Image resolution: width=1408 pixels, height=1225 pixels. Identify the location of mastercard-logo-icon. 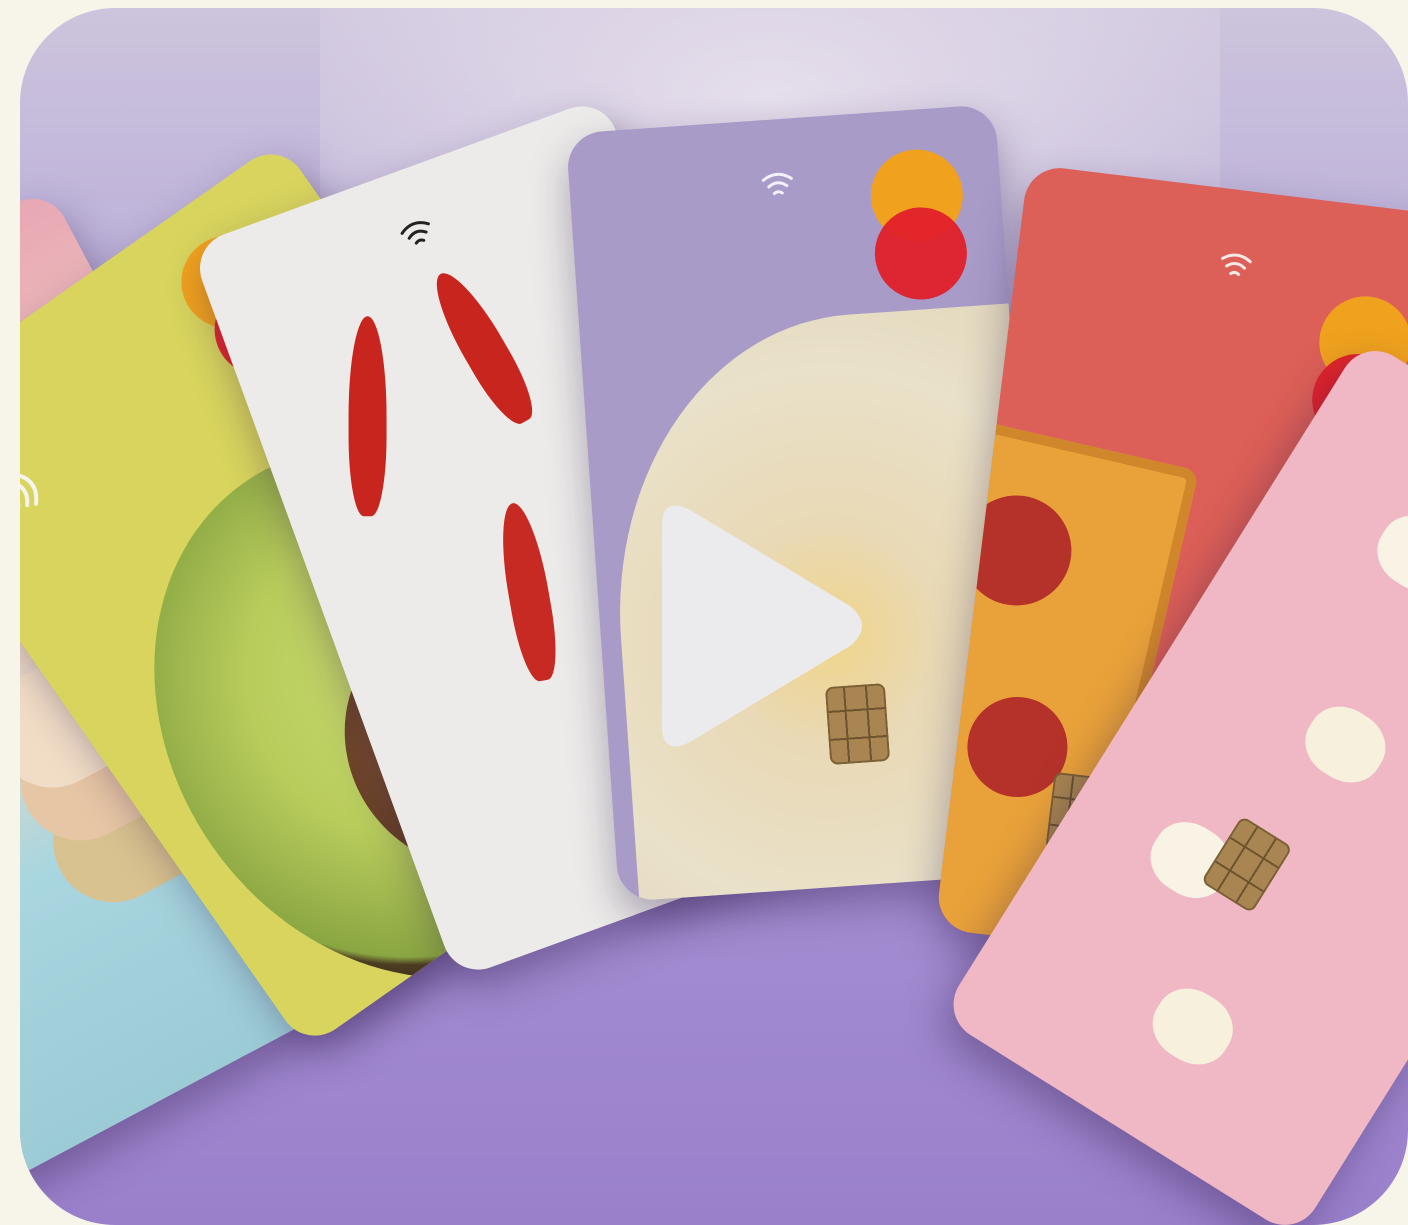
(918, 224).